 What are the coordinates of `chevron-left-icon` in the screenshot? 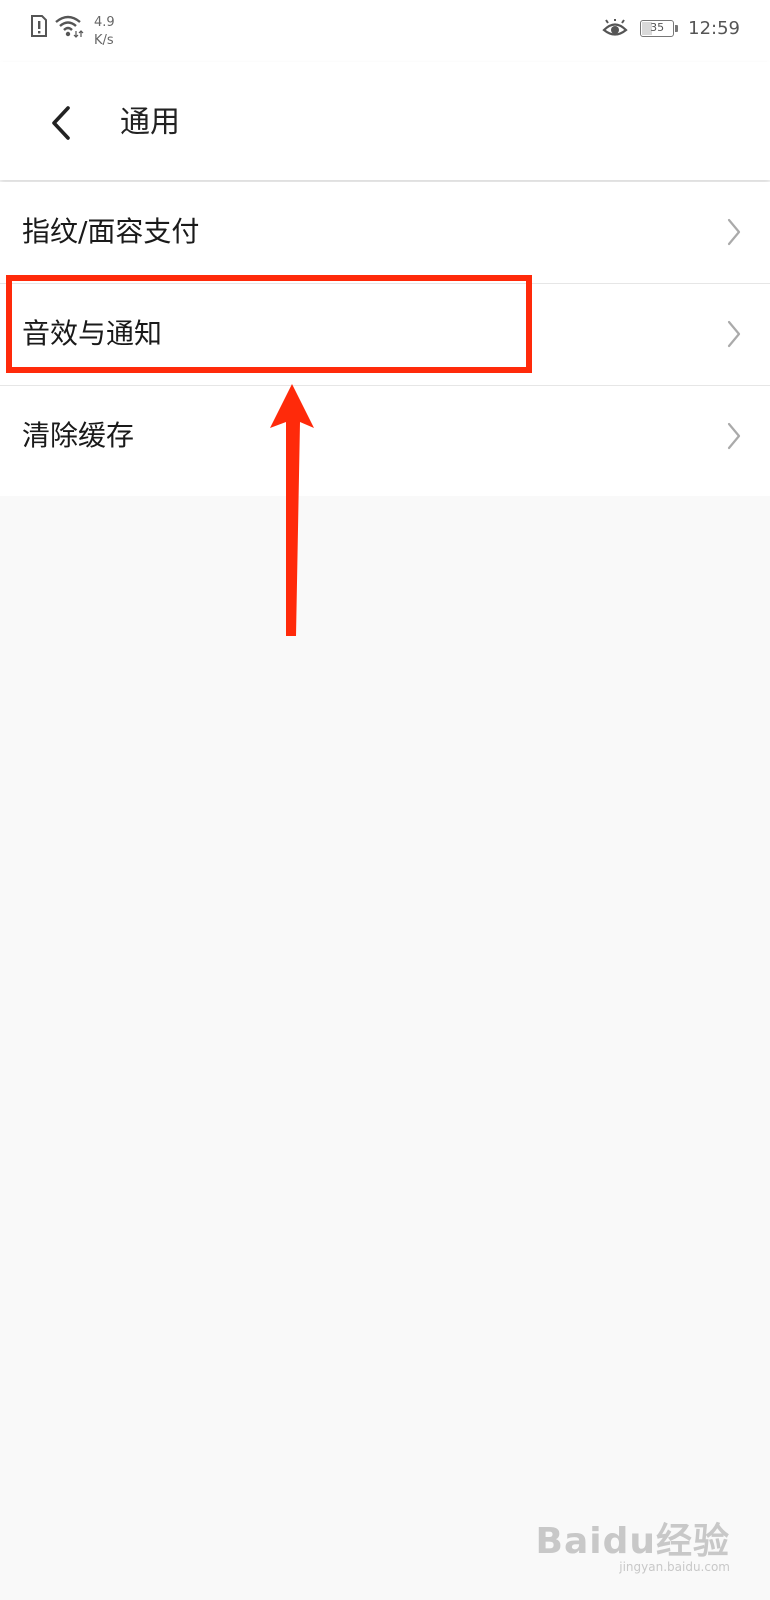 It's located at (61, 123).